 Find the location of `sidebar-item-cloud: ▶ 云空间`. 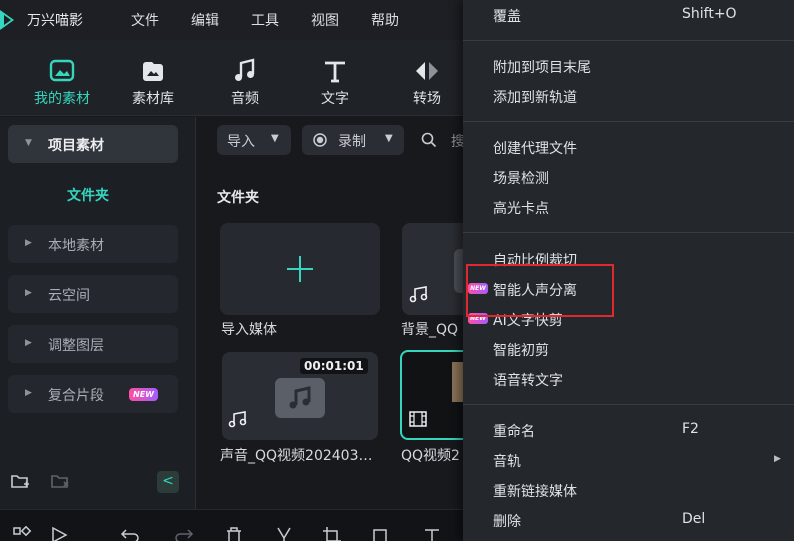

sidebar-item-cloud: ▶ 云空间 is located at coordinates (93, 294).